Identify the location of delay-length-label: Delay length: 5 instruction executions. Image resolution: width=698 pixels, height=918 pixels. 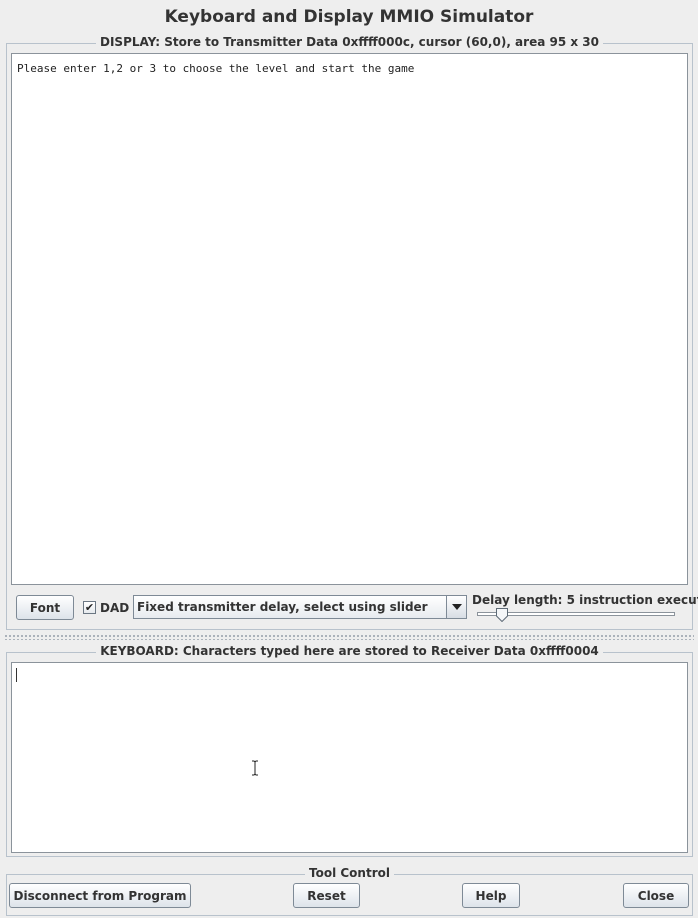
(585, 600).